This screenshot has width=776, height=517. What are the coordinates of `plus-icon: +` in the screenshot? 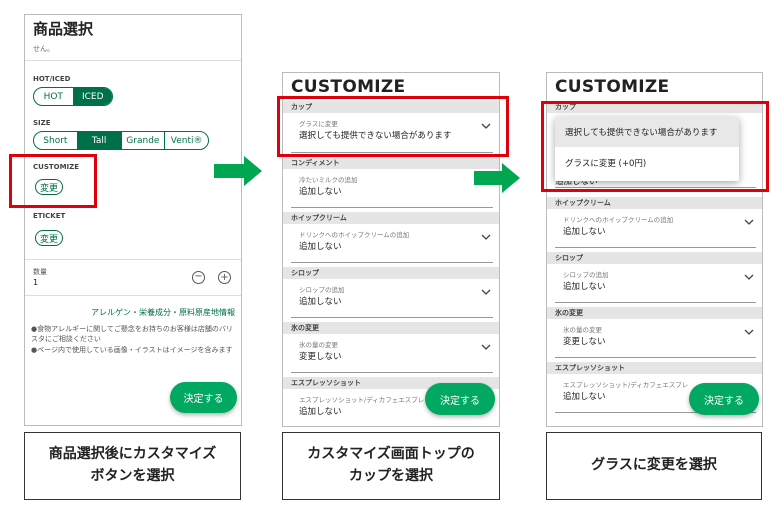 It's located at (224, 277).